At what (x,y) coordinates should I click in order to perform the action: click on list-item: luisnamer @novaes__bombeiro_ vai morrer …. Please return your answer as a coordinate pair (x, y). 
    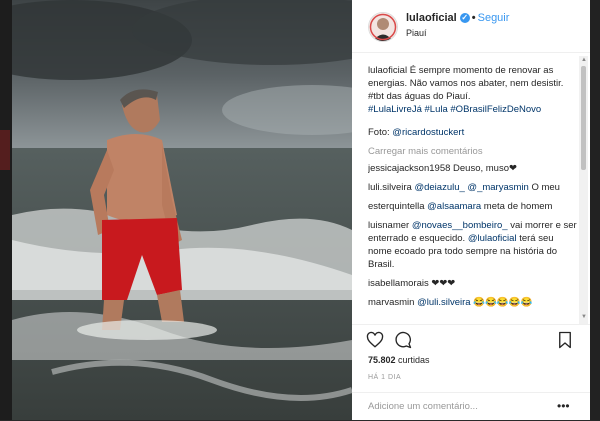
    Looking at the image, I should click on (473, 245).